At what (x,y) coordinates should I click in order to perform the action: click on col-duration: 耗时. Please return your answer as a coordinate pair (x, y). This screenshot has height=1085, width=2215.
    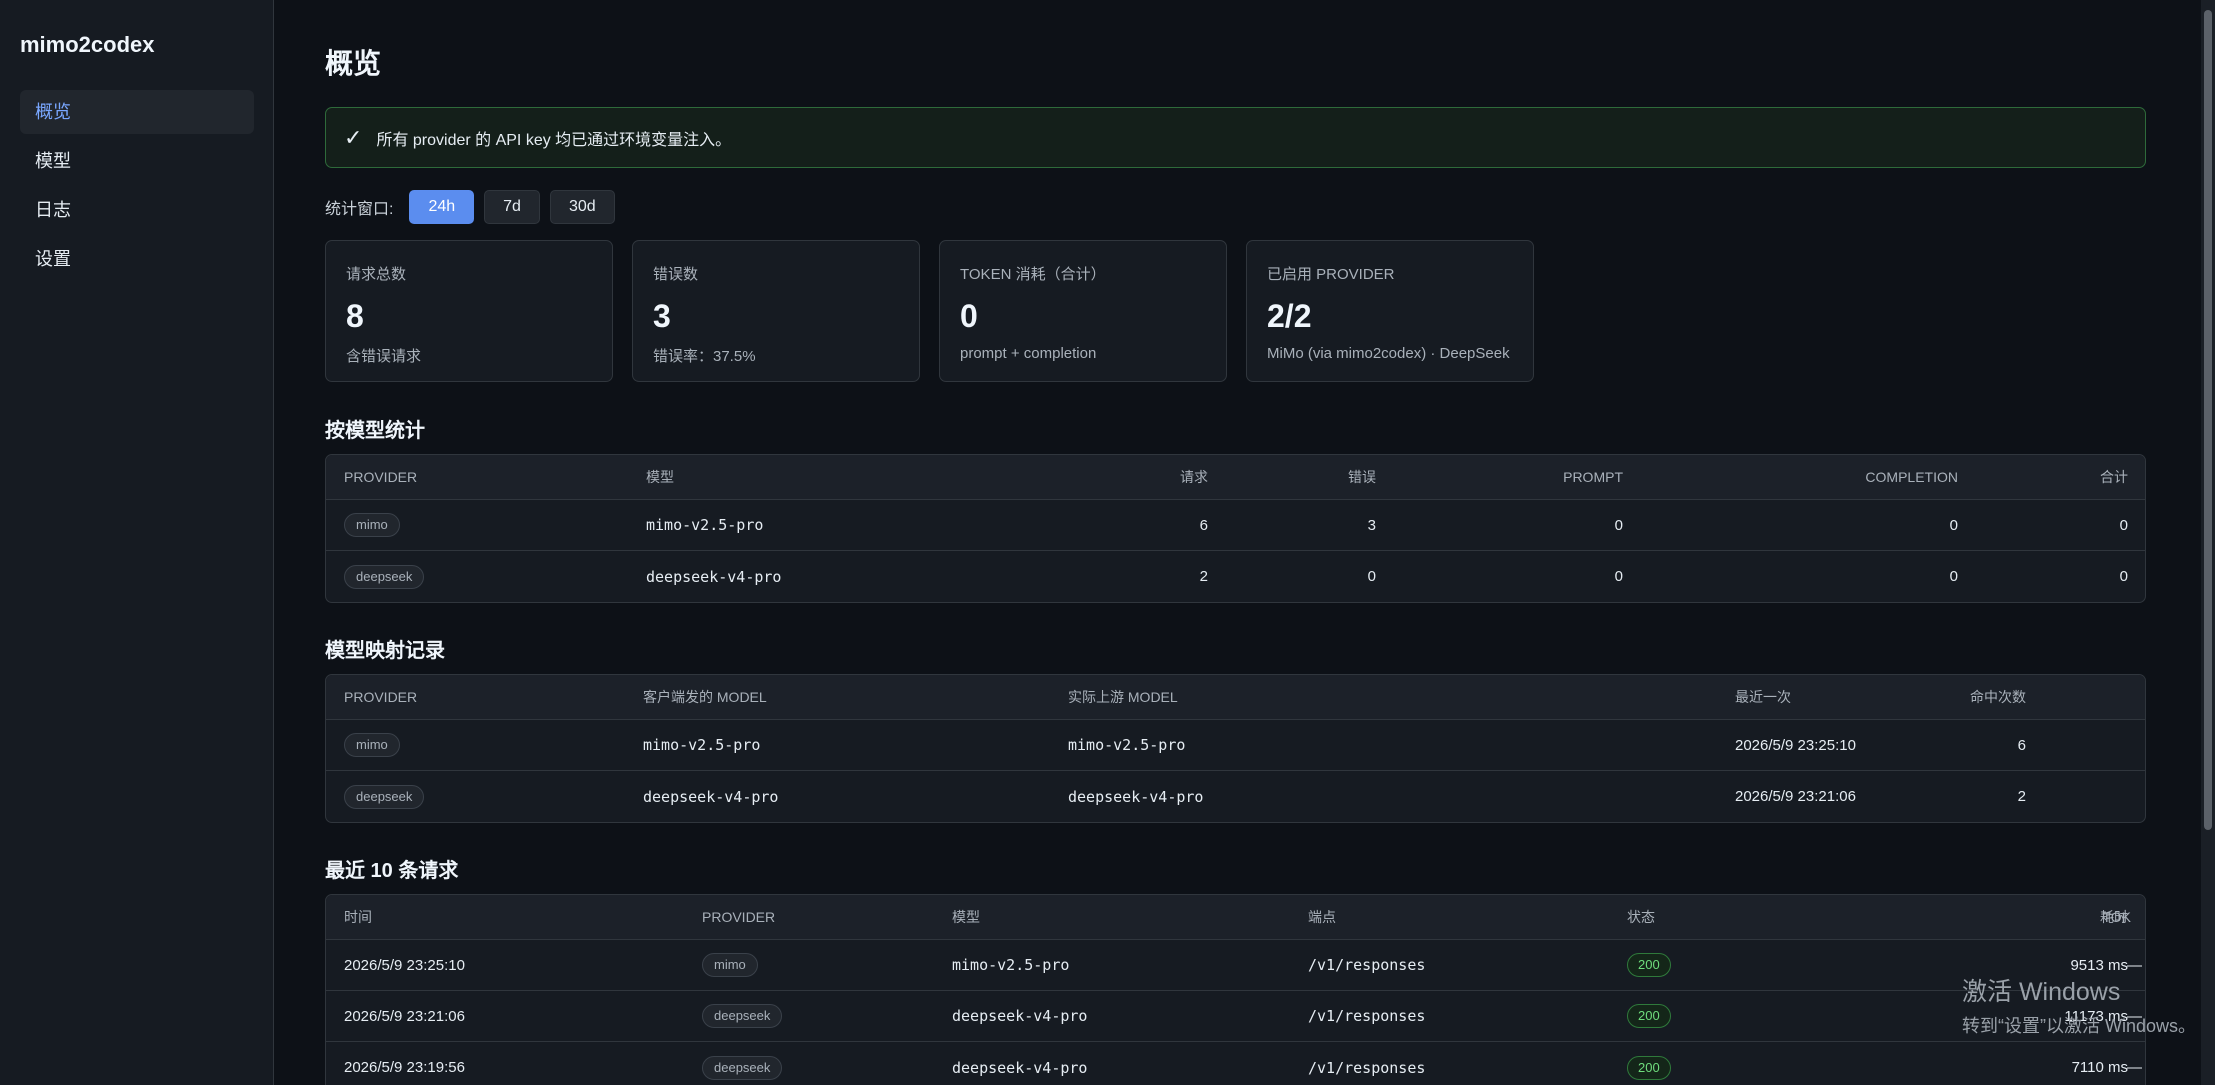
    Looking at the image, I should click on (2114, 917).